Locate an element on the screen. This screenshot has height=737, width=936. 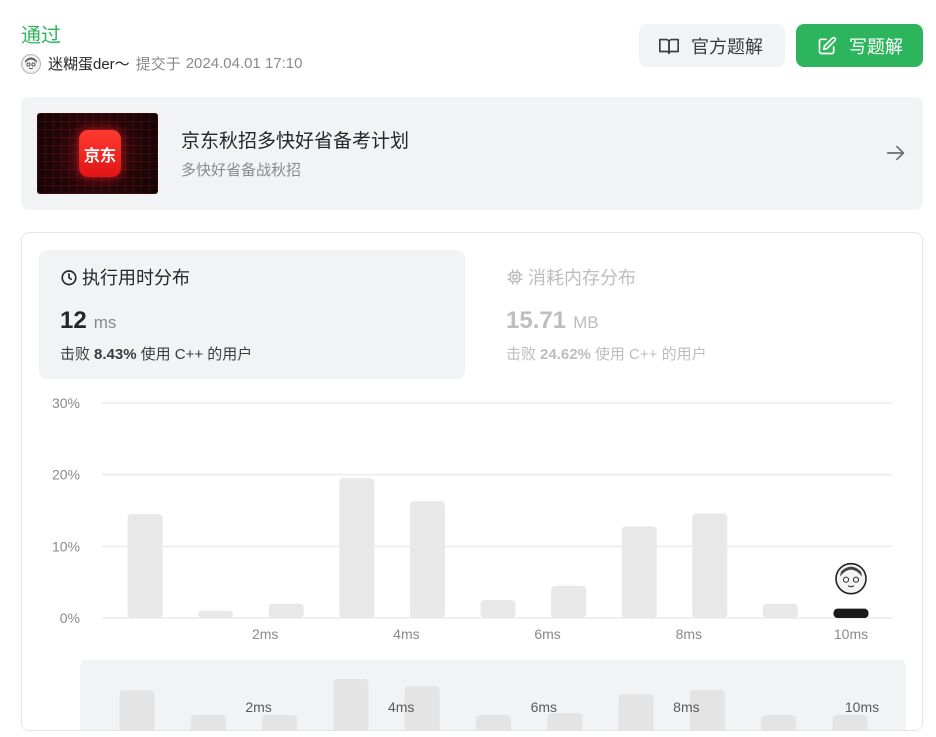
official-solution-label: 官方题解 is located at coordinates (727, 46).